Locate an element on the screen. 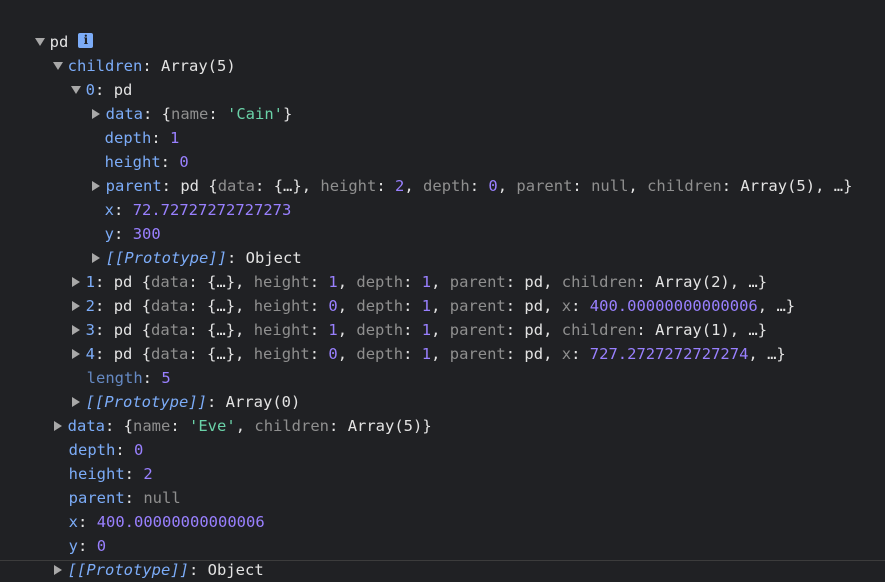 This screenshot has width=885, height=582. root-parent-row: parent: null is located at coordinates (124, 498).